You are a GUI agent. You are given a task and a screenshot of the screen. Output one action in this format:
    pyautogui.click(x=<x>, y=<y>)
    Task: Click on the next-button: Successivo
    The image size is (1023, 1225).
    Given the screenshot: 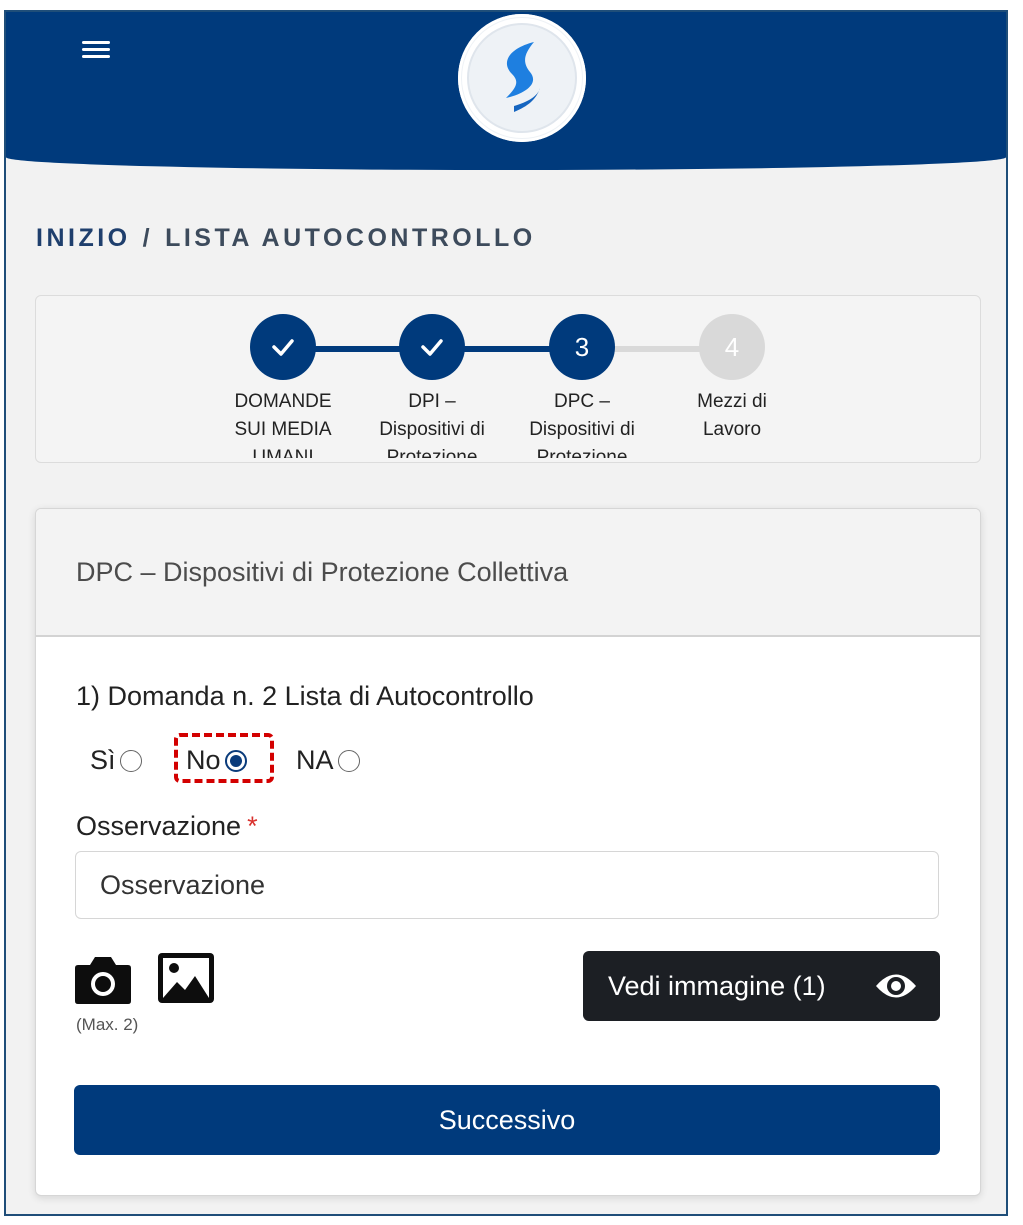 What is the action you would take?
    pyautogui.click(x=507, y=1120)
    